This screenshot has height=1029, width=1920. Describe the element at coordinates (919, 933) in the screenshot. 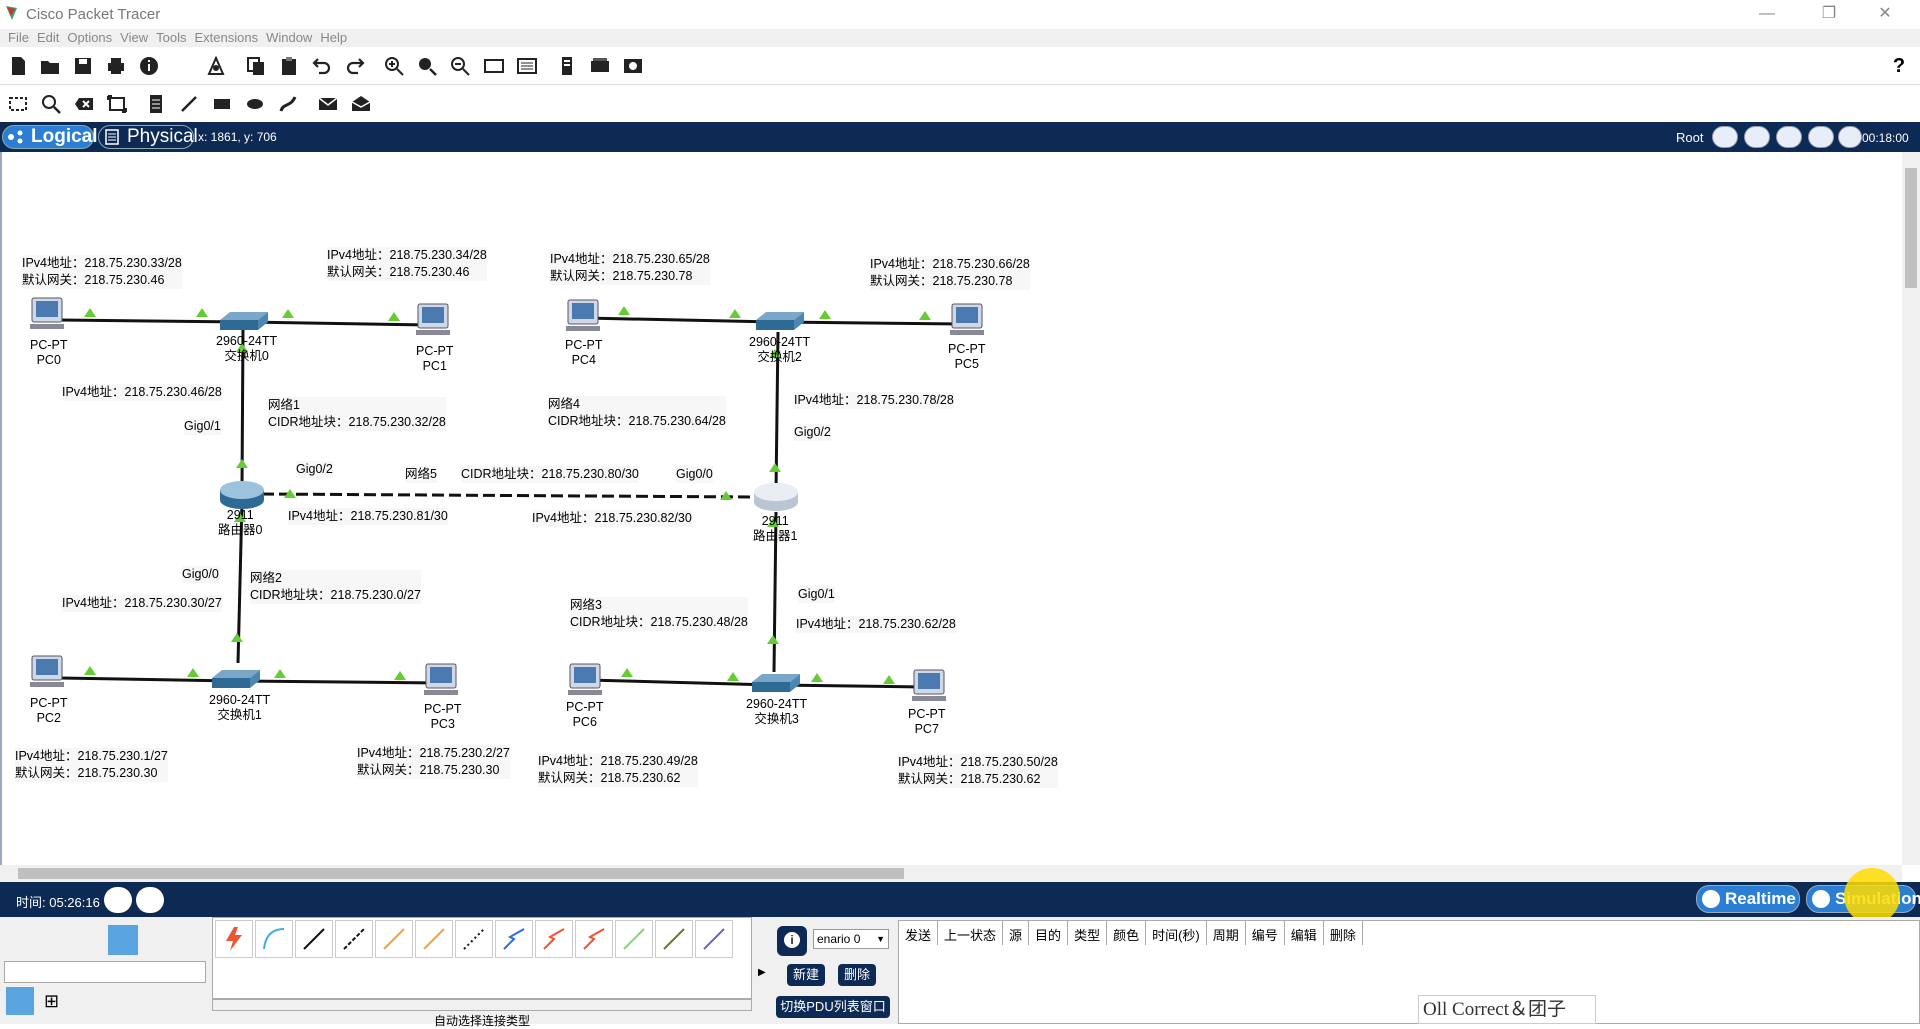

I see `col-fire: 发送` at that location.